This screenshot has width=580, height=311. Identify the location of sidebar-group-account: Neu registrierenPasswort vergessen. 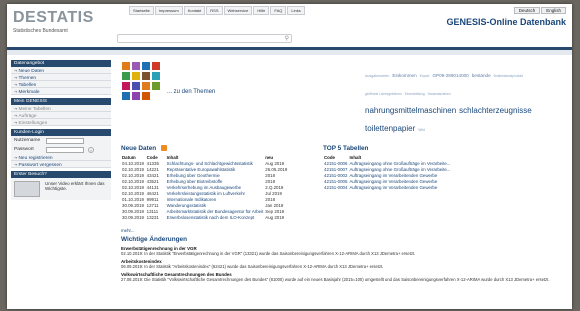
(61, 161).